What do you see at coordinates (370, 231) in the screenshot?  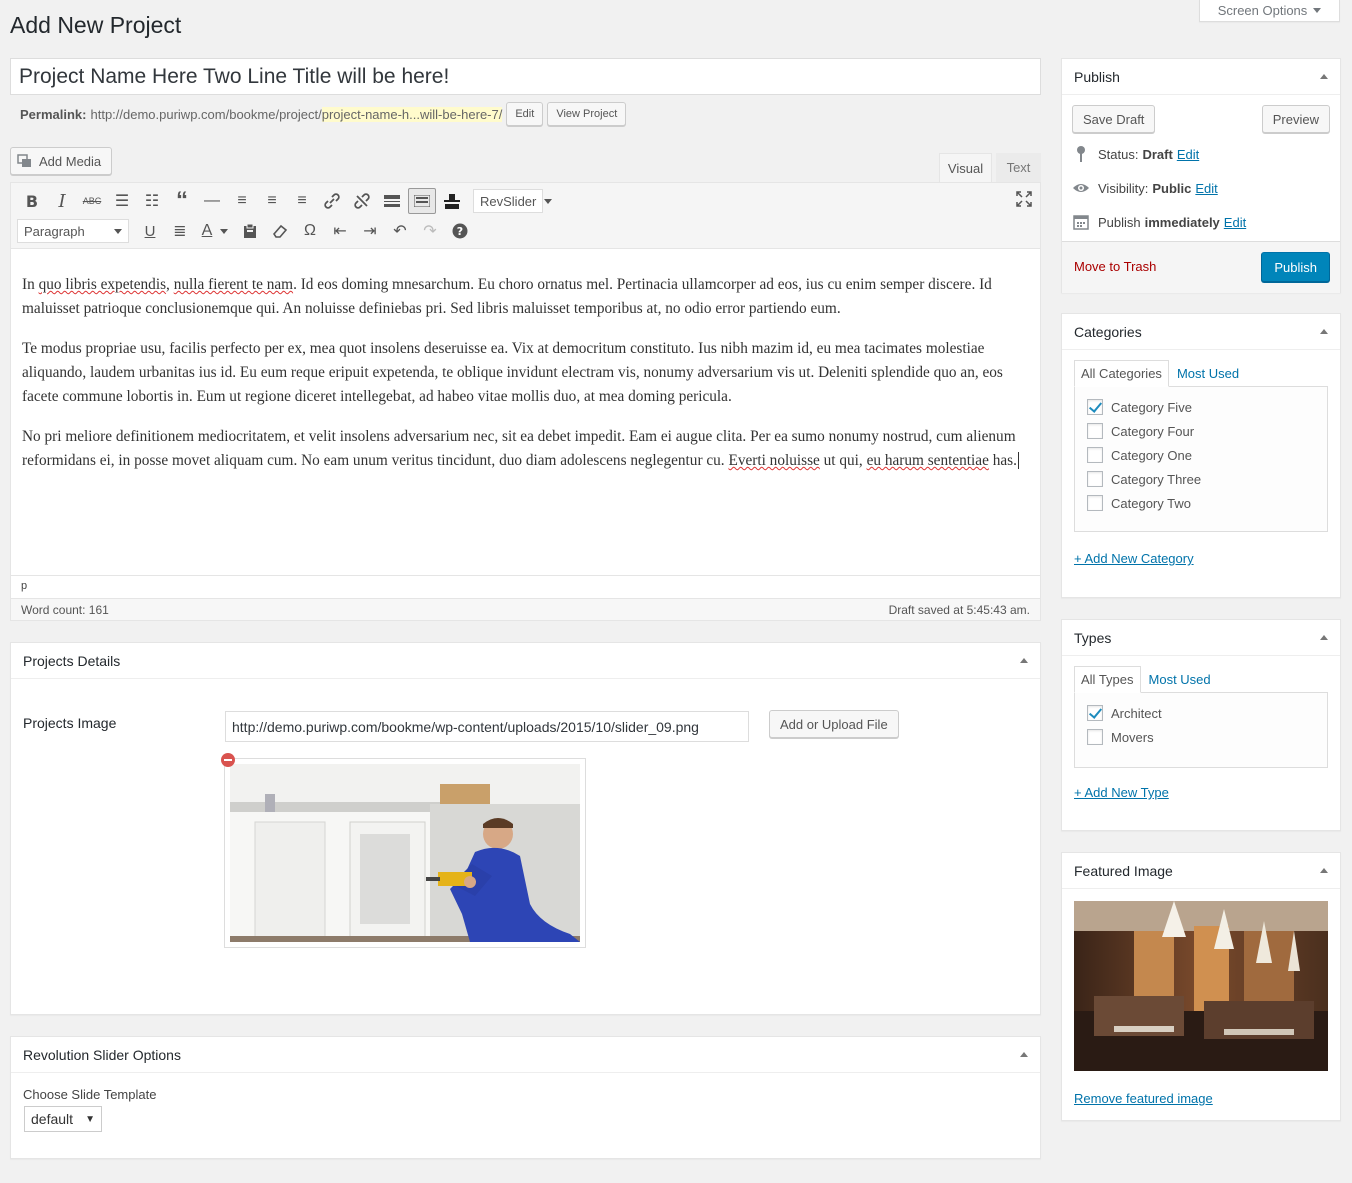 I see `indent-icon: ⇥` at bounding box center [370, 231].